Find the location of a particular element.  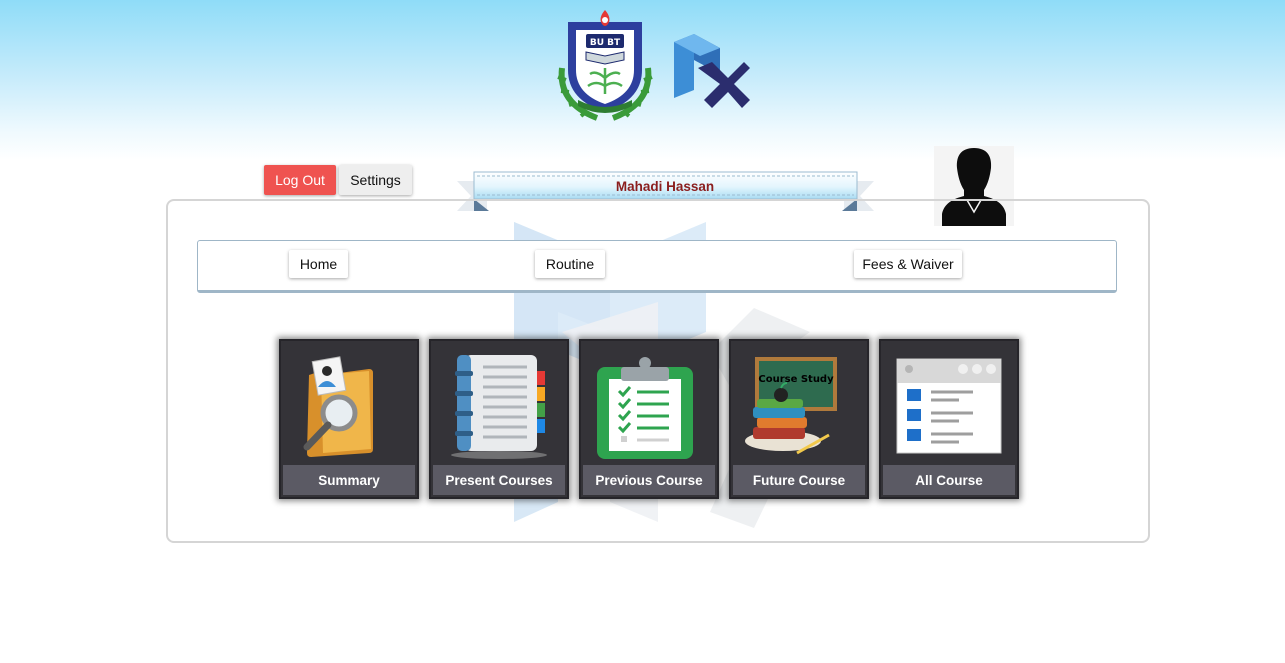

logout-button: Log Out is located at coordinates (300, 180).